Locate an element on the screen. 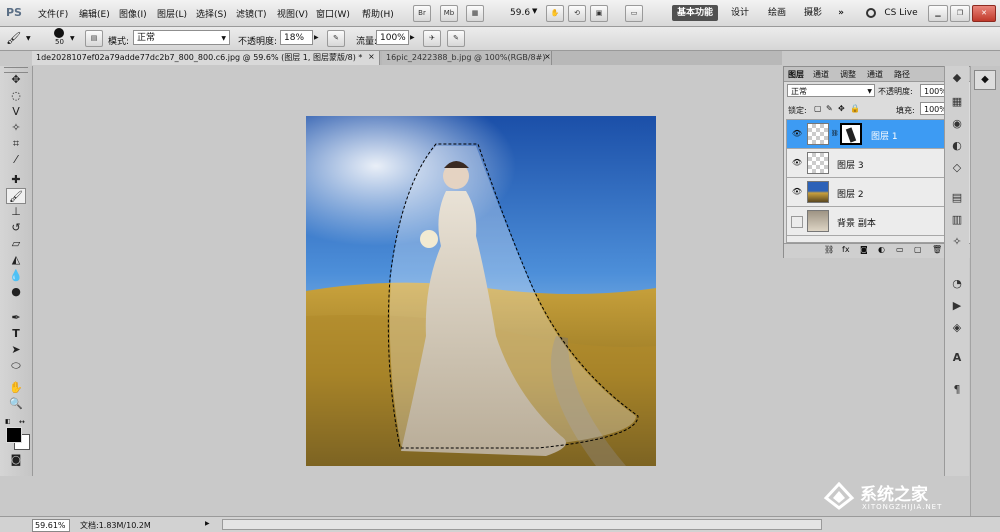  eraser-tool-icon: ▱ is located at coordinates (16, 244).